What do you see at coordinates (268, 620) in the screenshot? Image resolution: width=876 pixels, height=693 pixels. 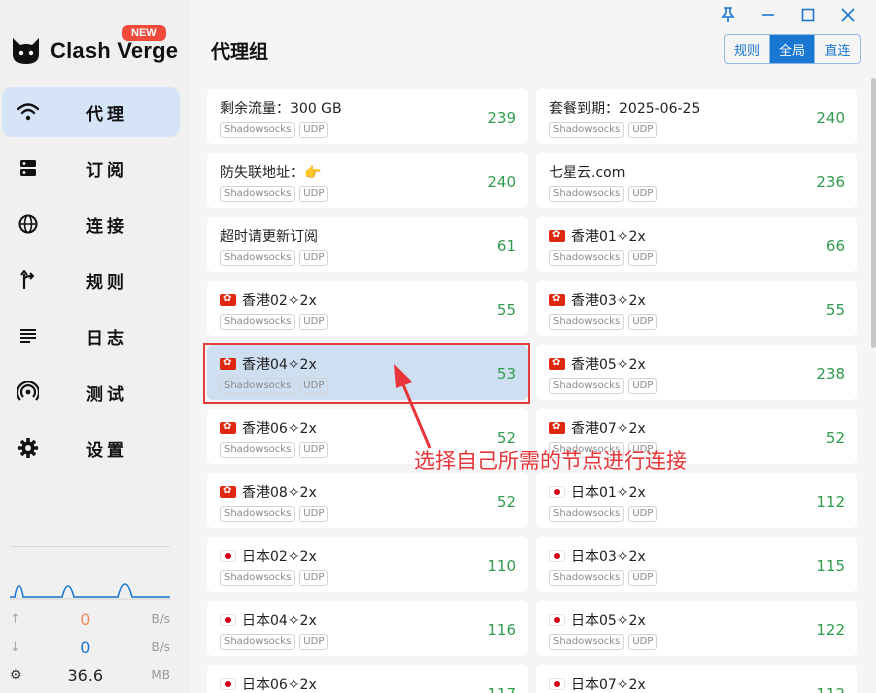 I see `proxy-name: 日本04✧2x` at bounding box center [268, 620].